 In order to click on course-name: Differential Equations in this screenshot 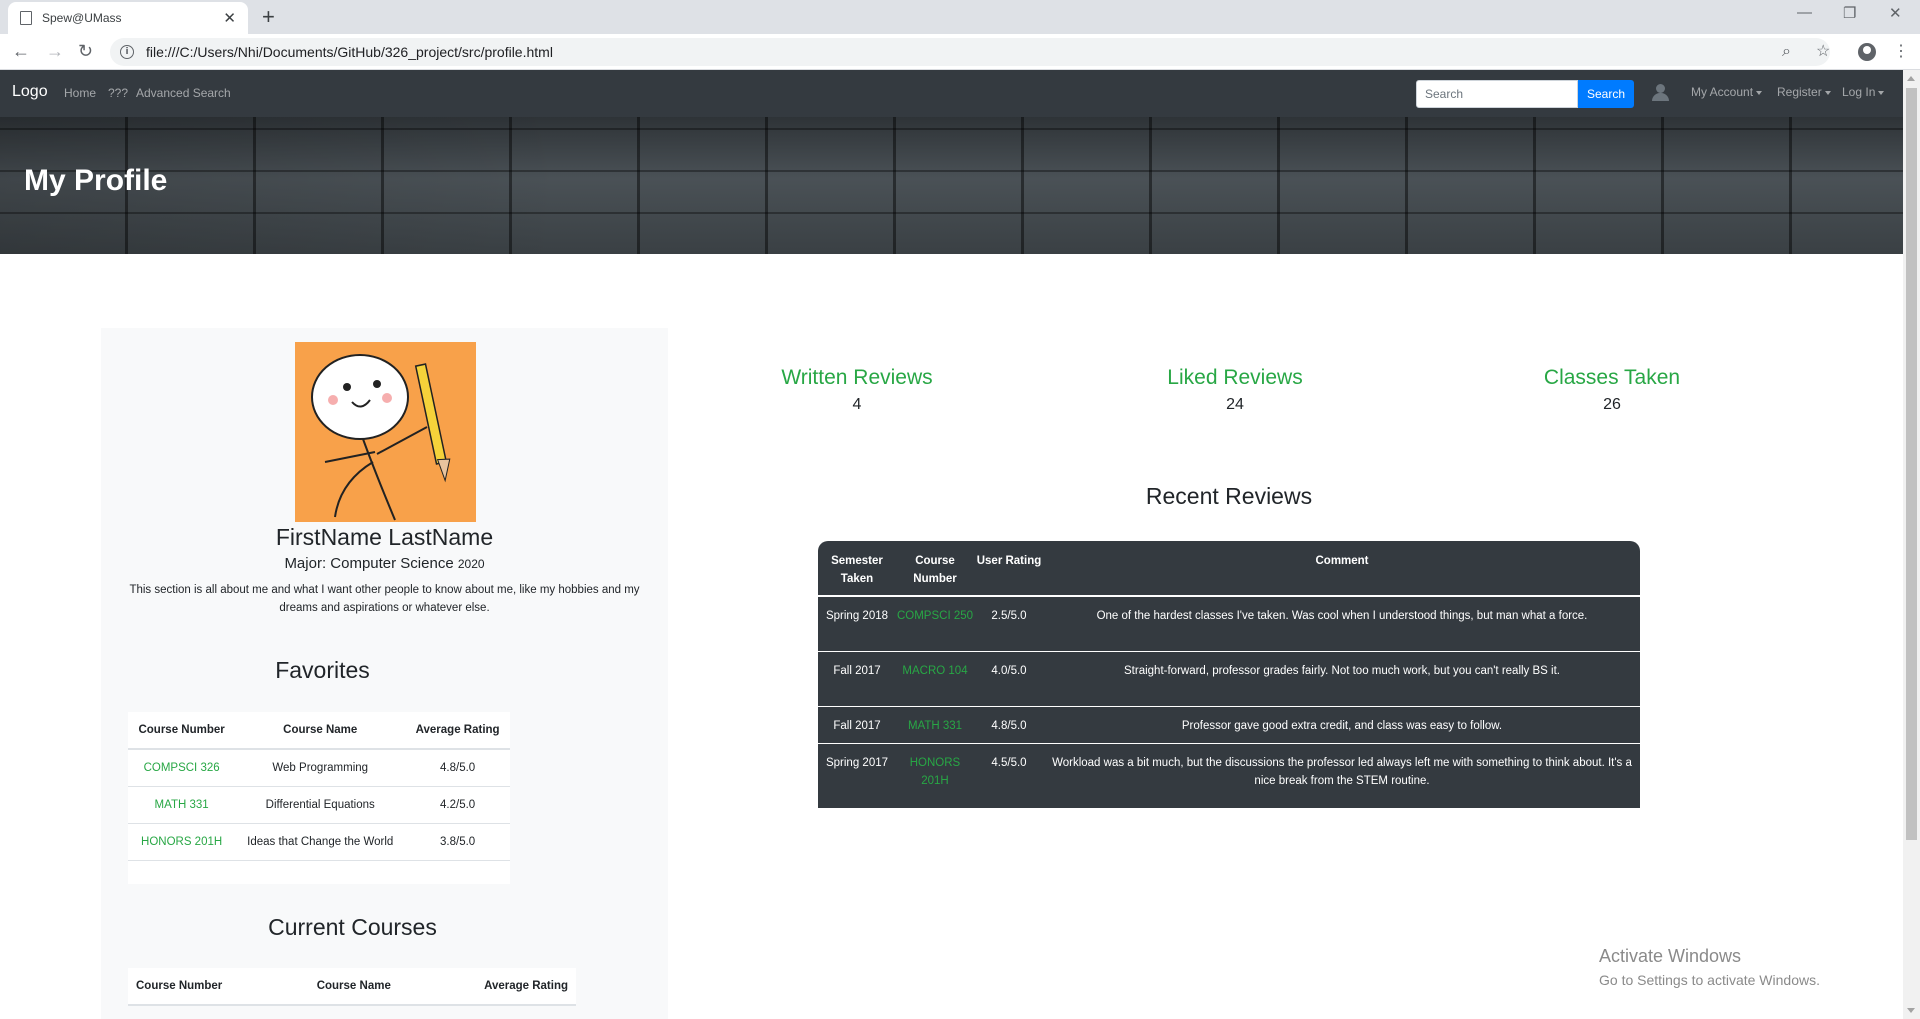, I will do `click(320, 805)`.